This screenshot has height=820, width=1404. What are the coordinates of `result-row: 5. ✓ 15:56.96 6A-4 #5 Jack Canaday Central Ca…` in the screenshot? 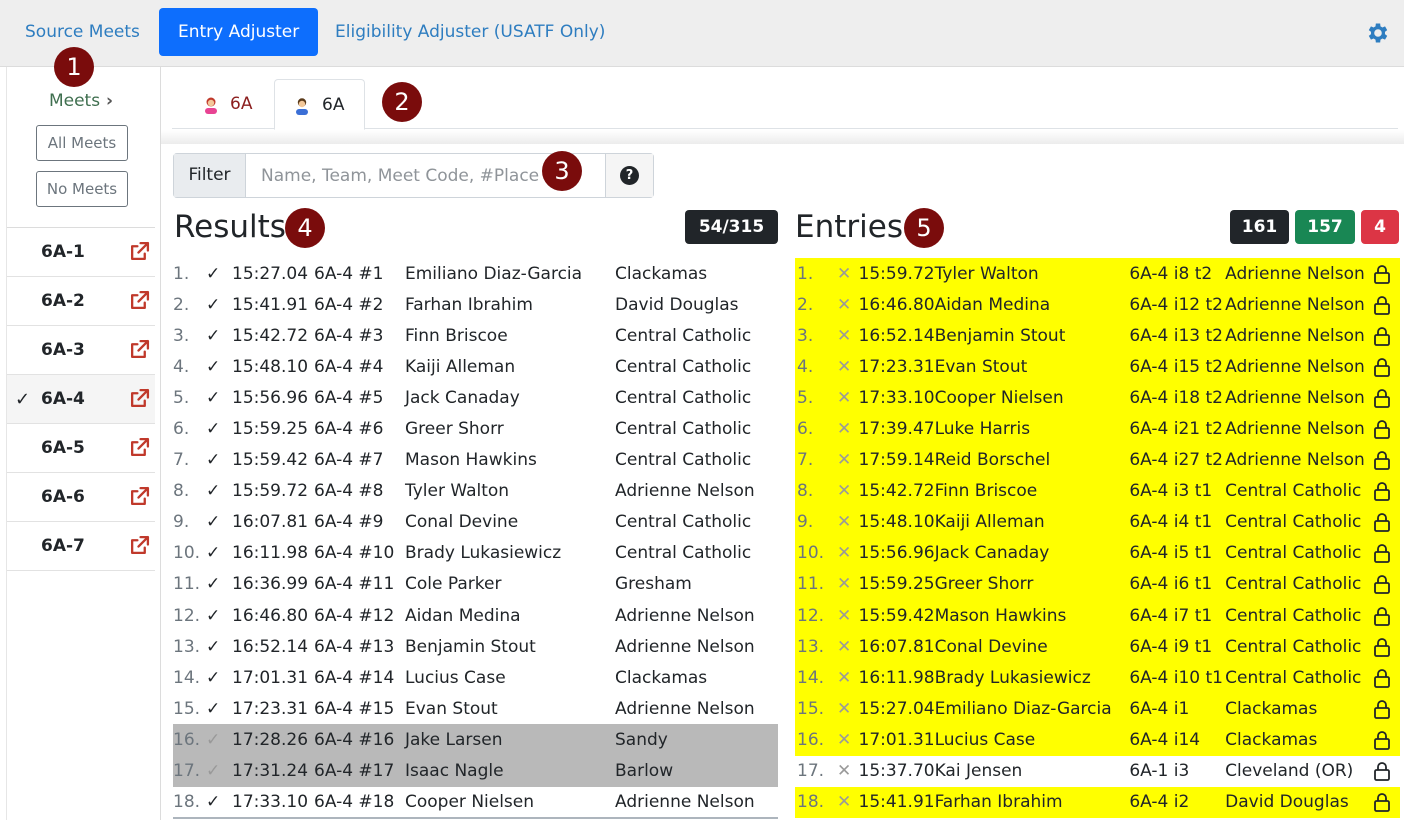 It's located at (475, 397).